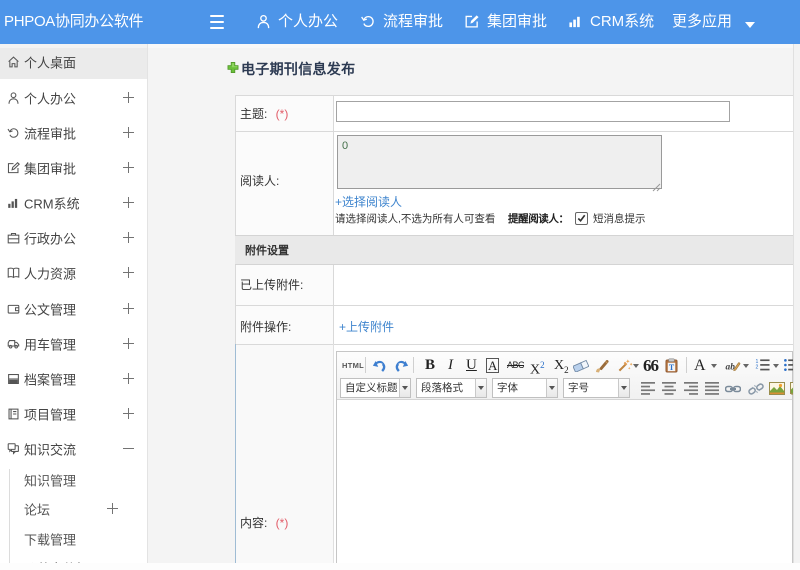  What do you see at coordinates (757, 367) in the screenshot?
I see `svg-text: 2` at bounding box center [757, 367].